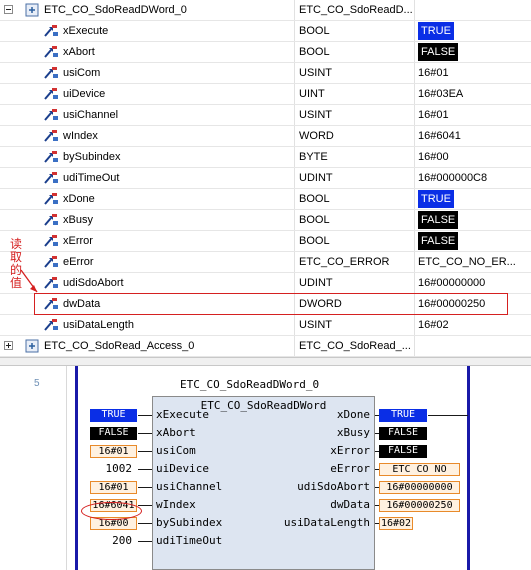 The image size is (531, 570). I want to click on parent-instance-name: ETC_CO_SdoReadDWord_0, so click(115, 10).